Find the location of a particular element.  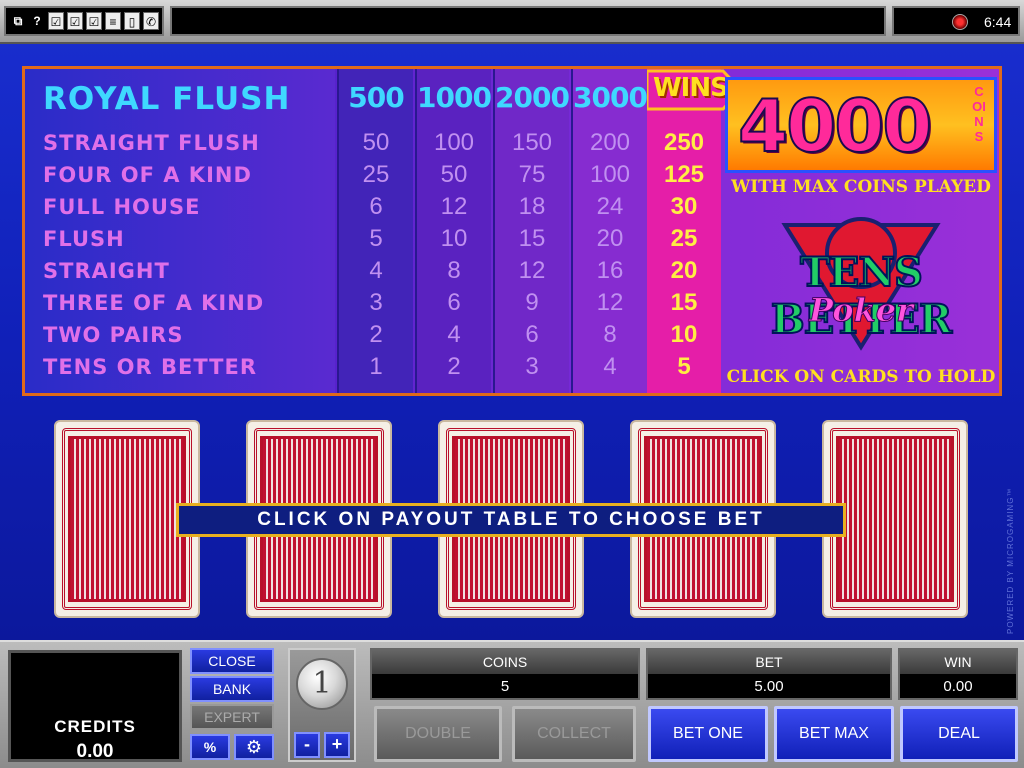

wins-column: 250 125 30 25 20 15 10 5 is located at coordinates (684, 231).